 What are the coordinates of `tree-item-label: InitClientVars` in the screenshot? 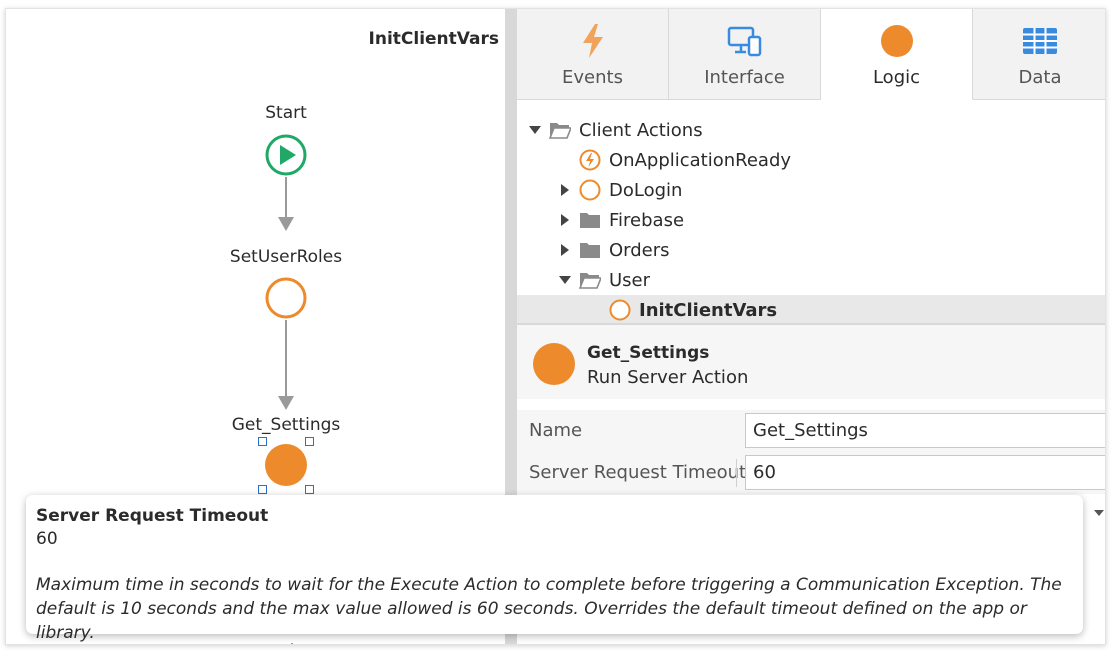 It's located at (708, 310).